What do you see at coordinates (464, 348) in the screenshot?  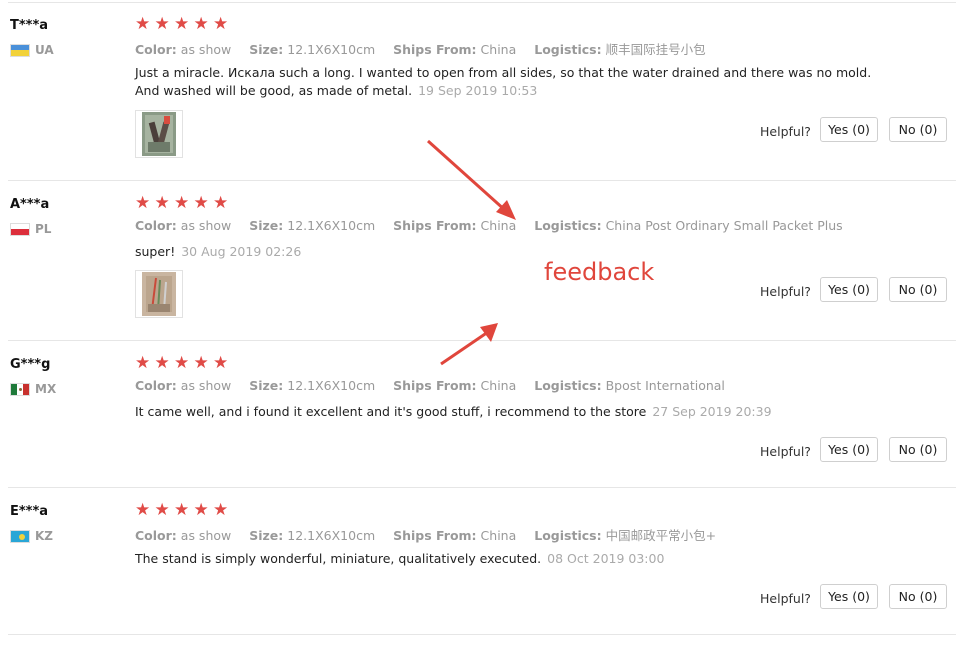 I see `arrow-line-down` at bounding box center [464, 348].